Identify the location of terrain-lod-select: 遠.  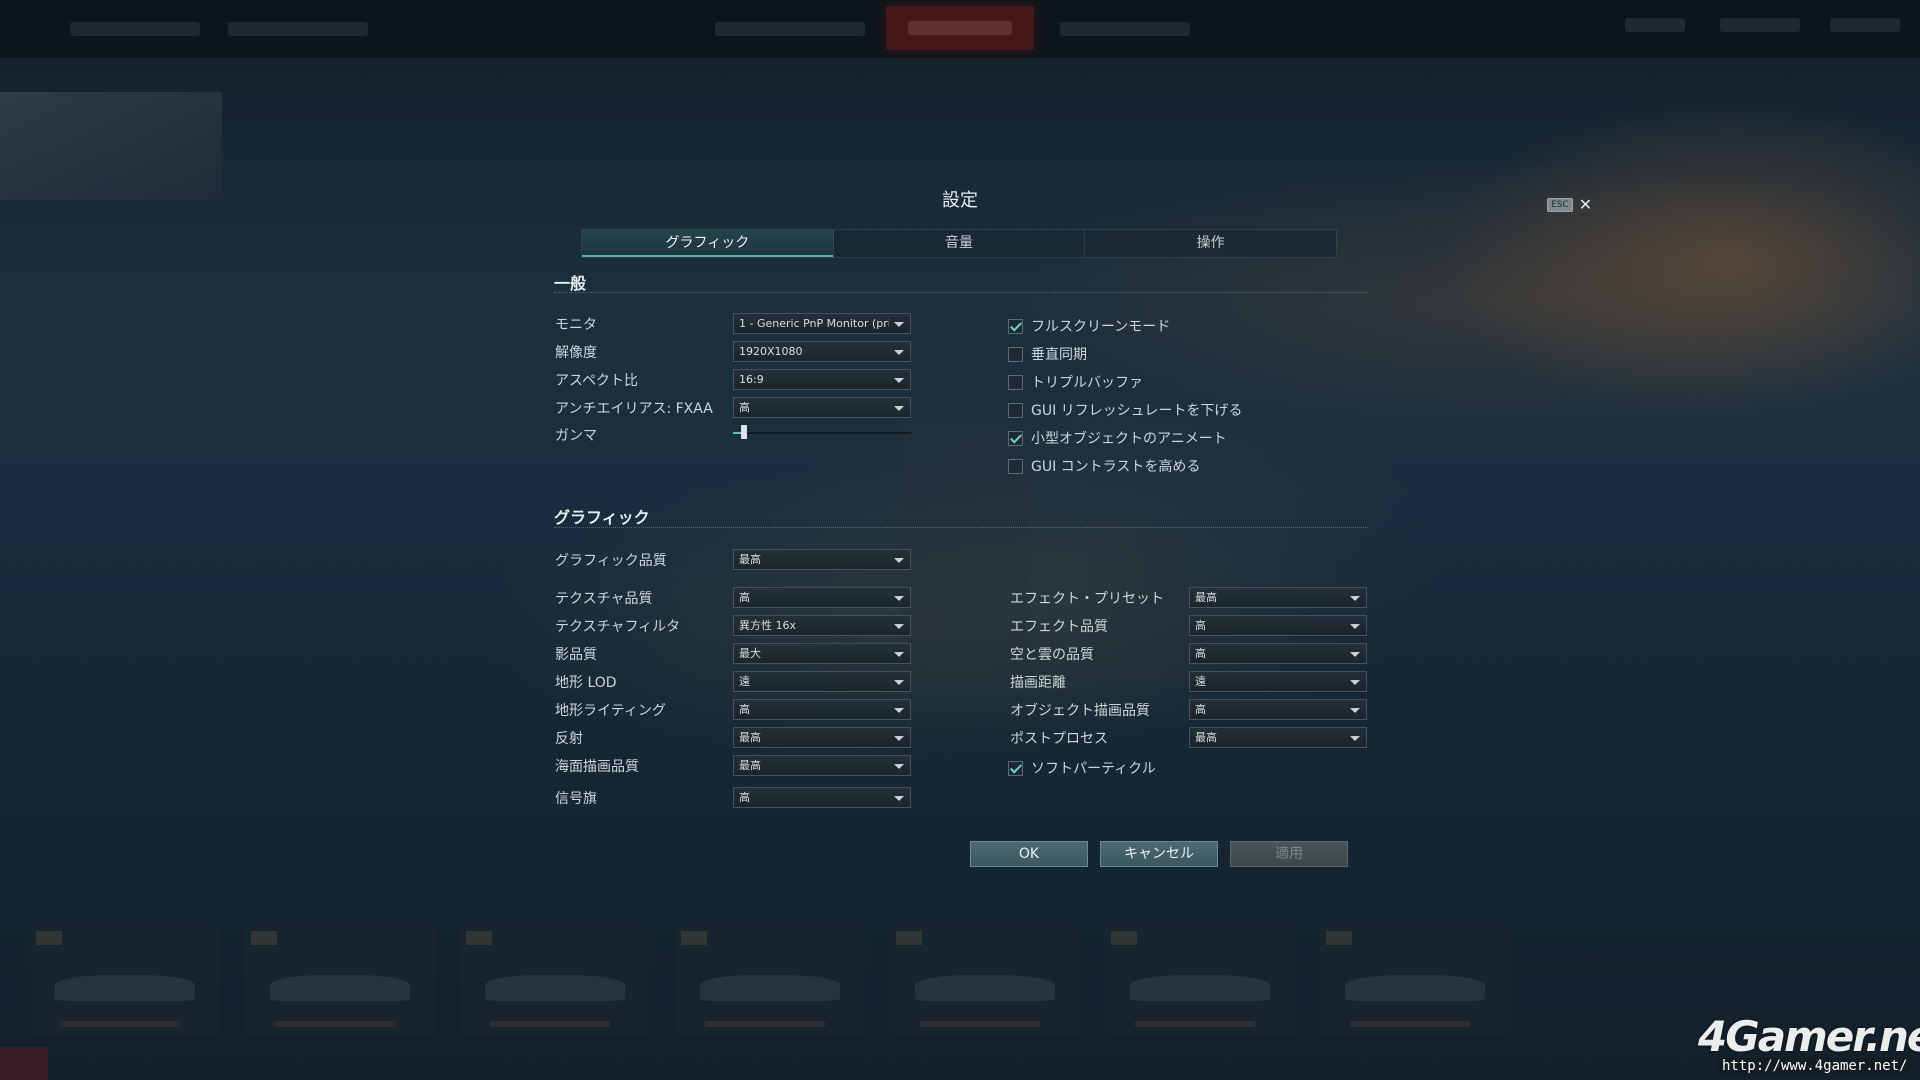
(822, 681).